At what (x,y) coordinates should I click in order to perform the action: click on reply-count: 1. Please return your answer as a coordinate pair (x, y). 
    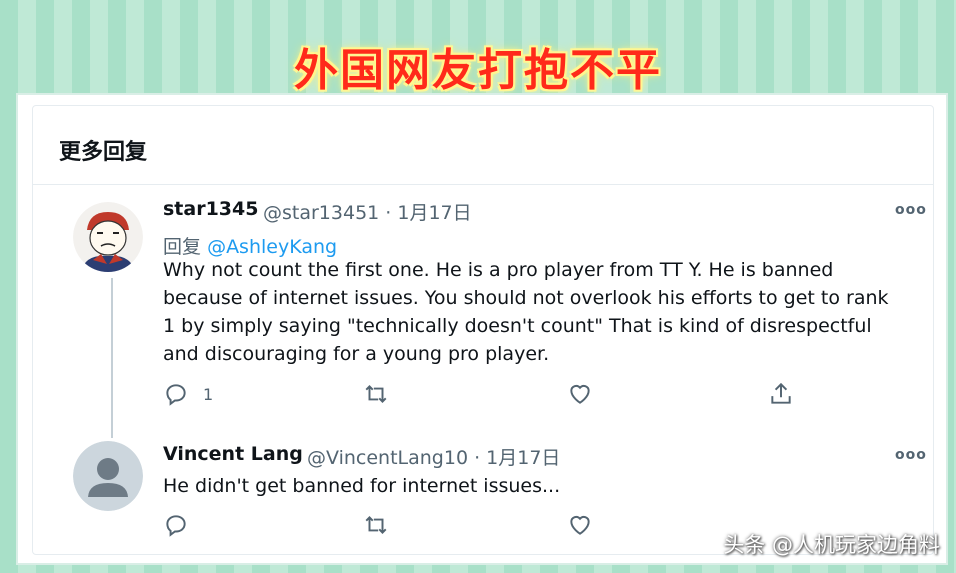
    Looking at the image, I should click on (208, 394).